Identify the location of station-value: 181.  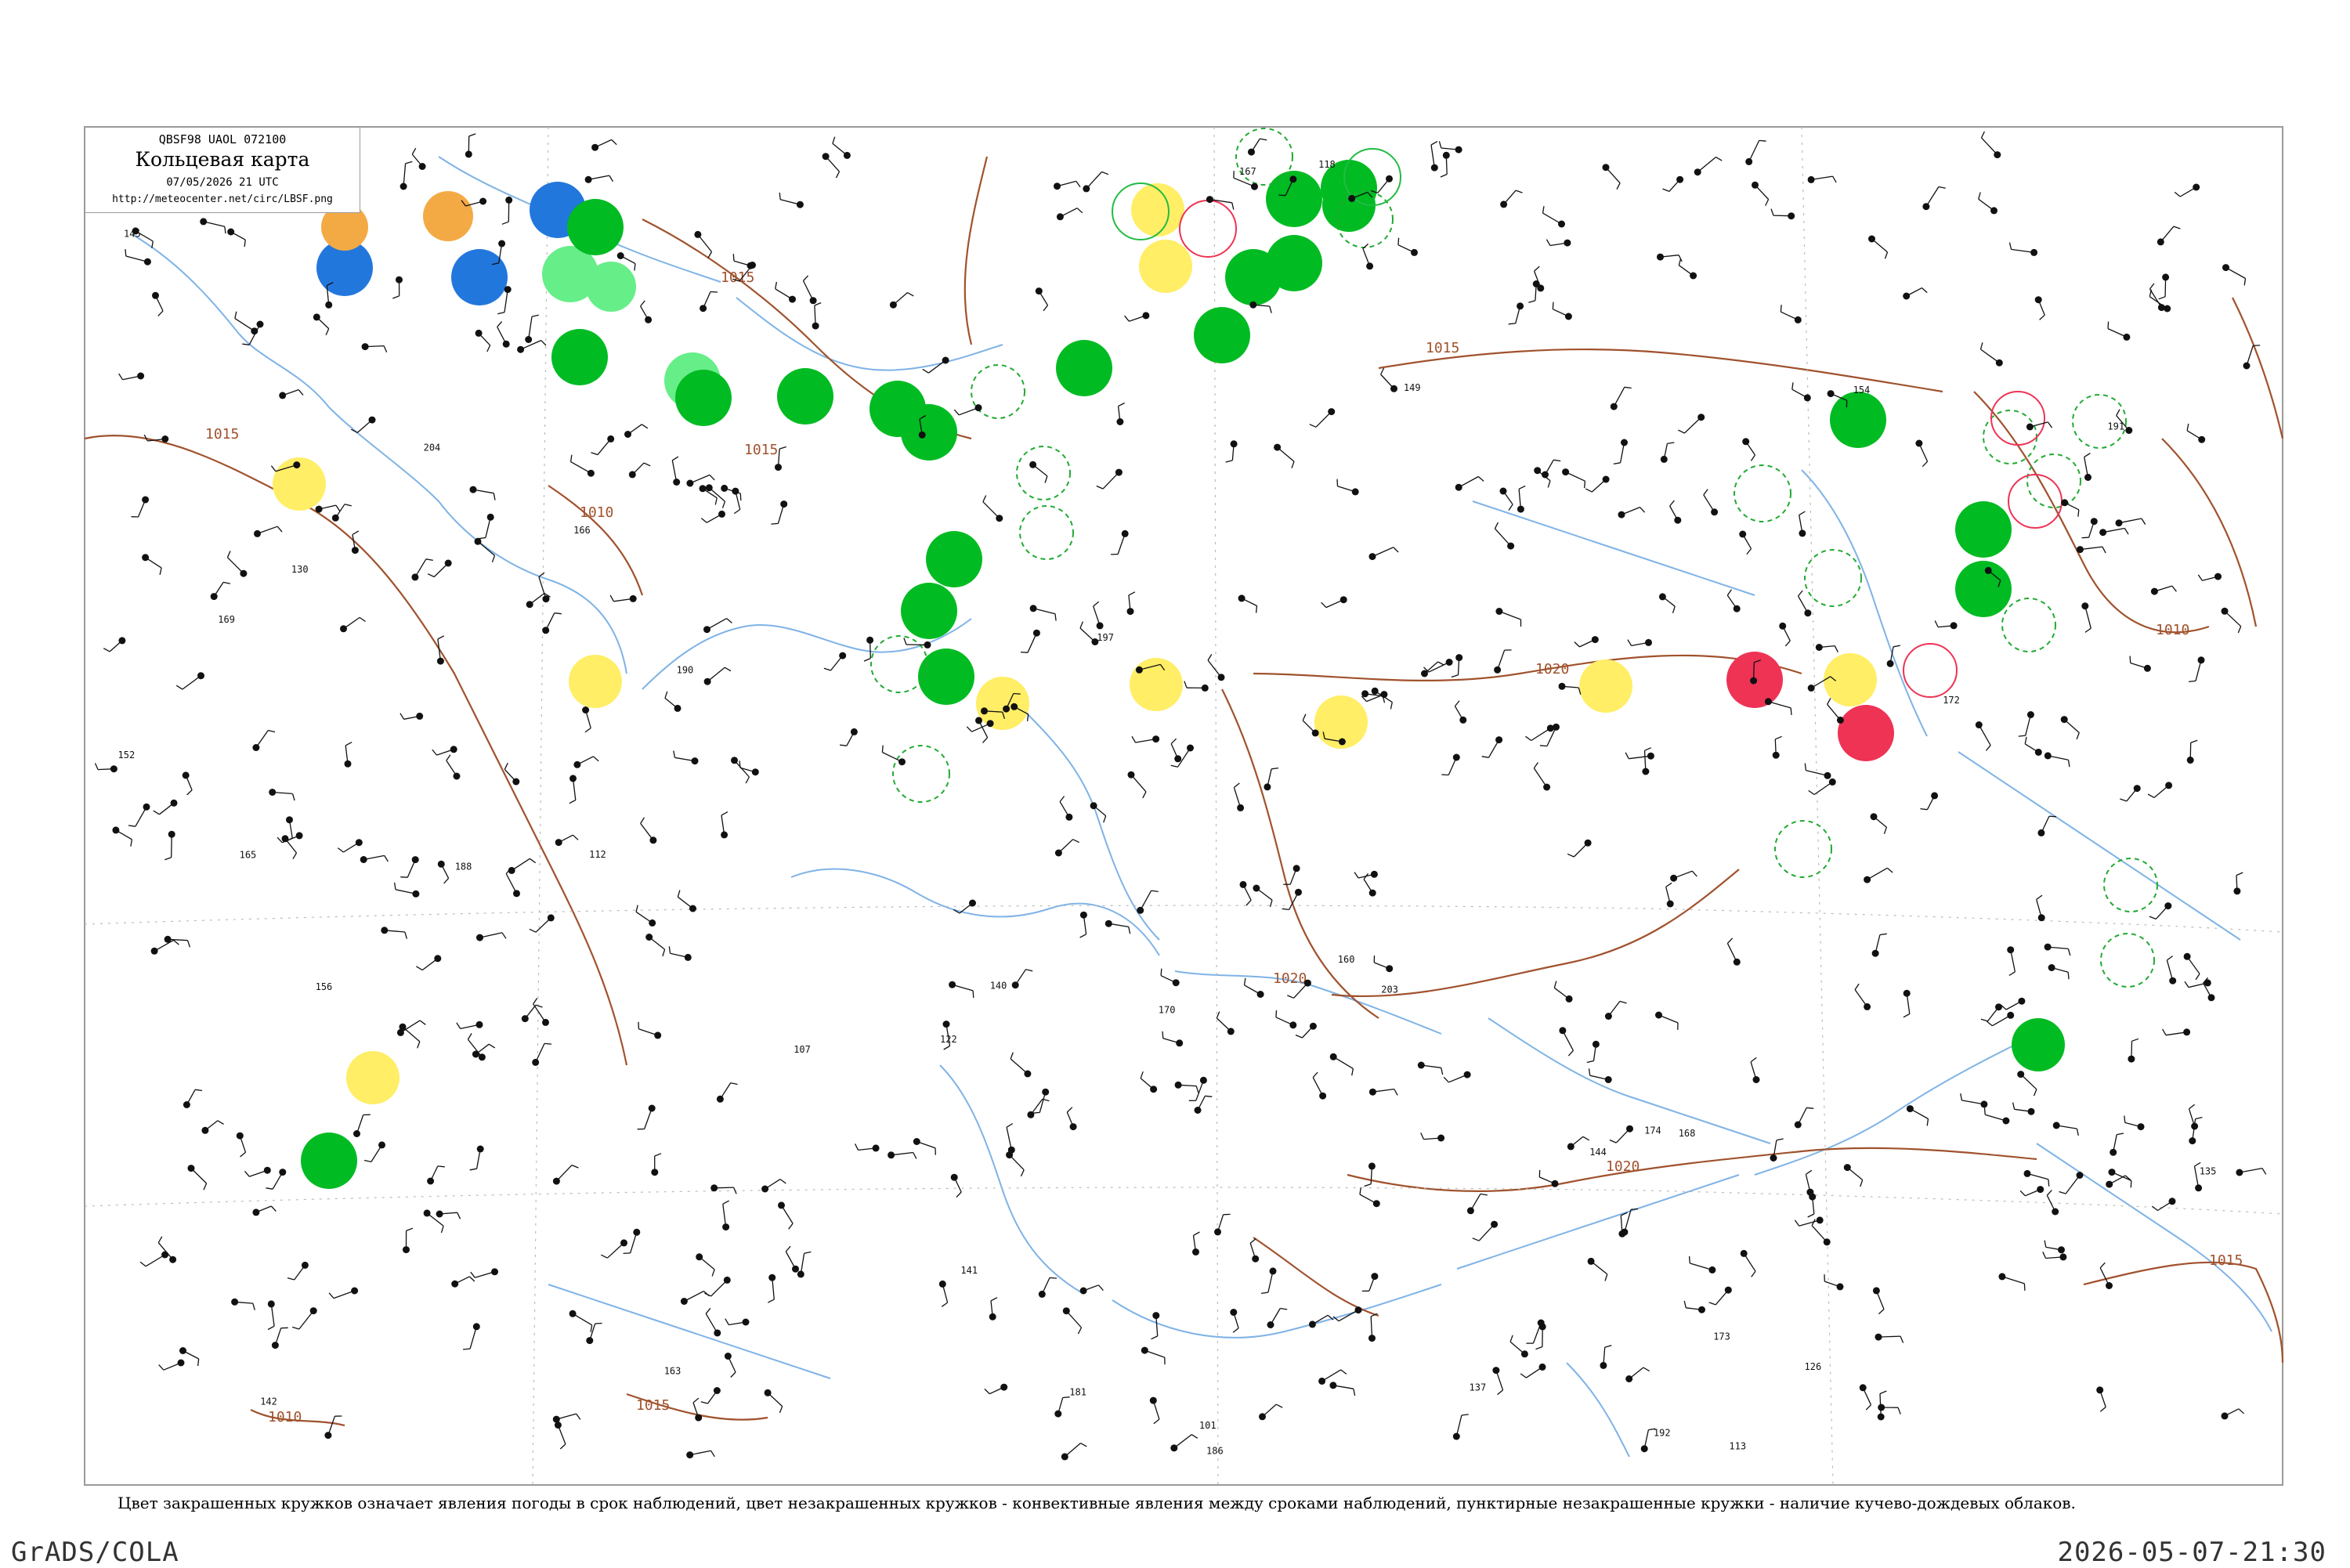
(1077, 1392).